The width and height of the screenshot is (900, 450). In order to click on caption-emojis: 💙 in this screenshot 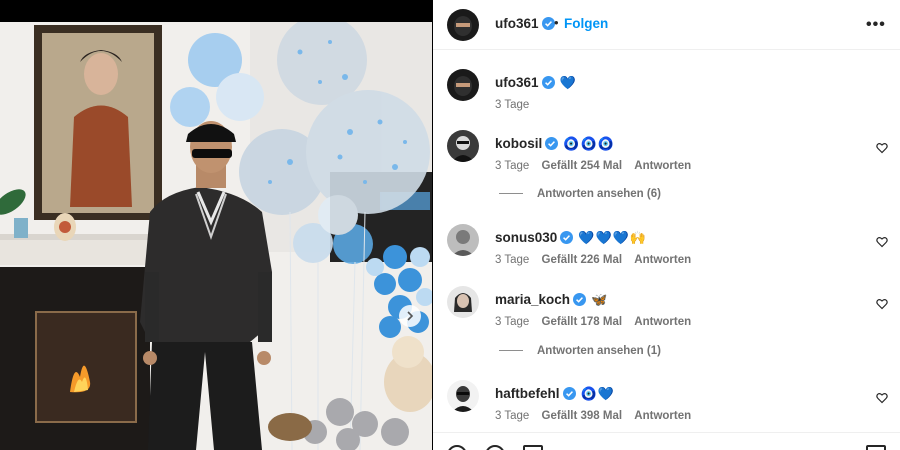, I will do `click(568, 82)`.